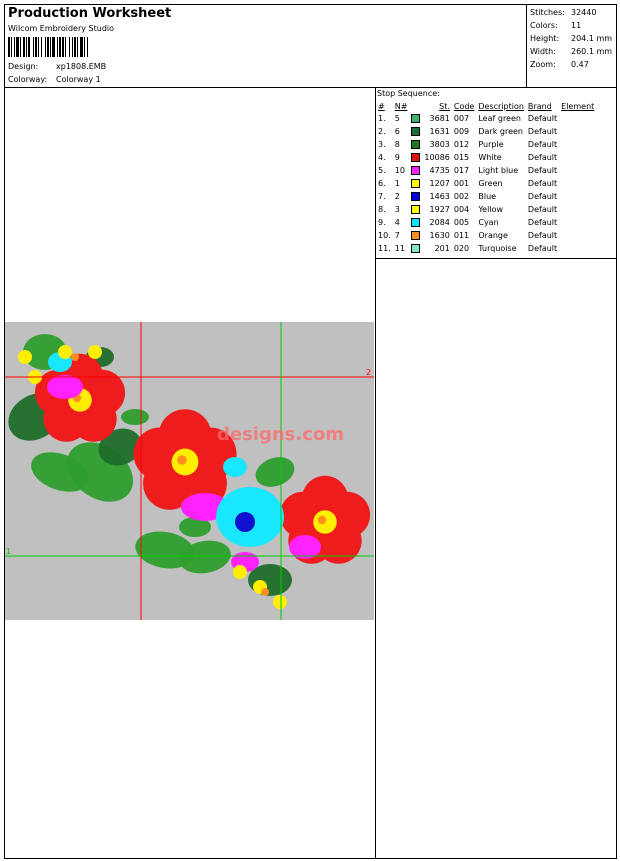 The image size is (620, 861). I want to click on cell-n: 8, so click(397, 144).